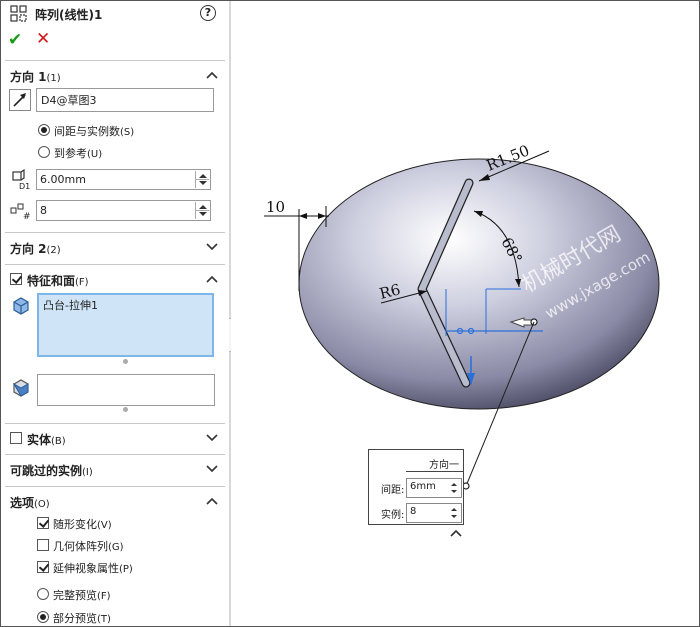 This screenshot has height=627, width=700. Describe the element at coordinates (444, 465) in the screenshot. I see `callout-title: 方向一` at that location.